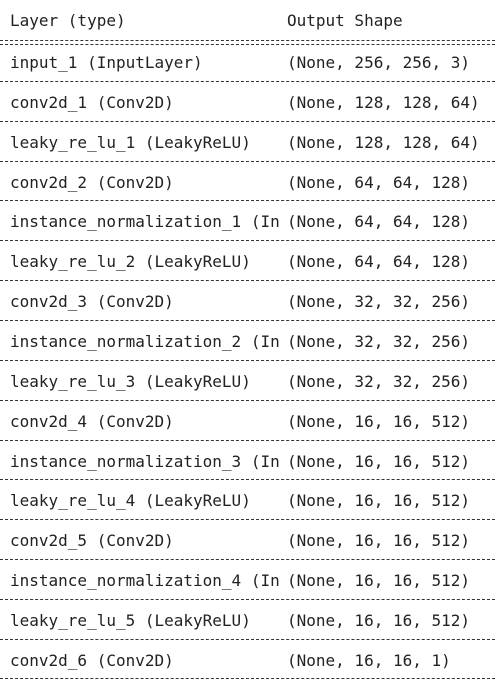  Describe the element at coordinates (247, 678) in the screenshot. I see `table-bottom-separator` at that location.